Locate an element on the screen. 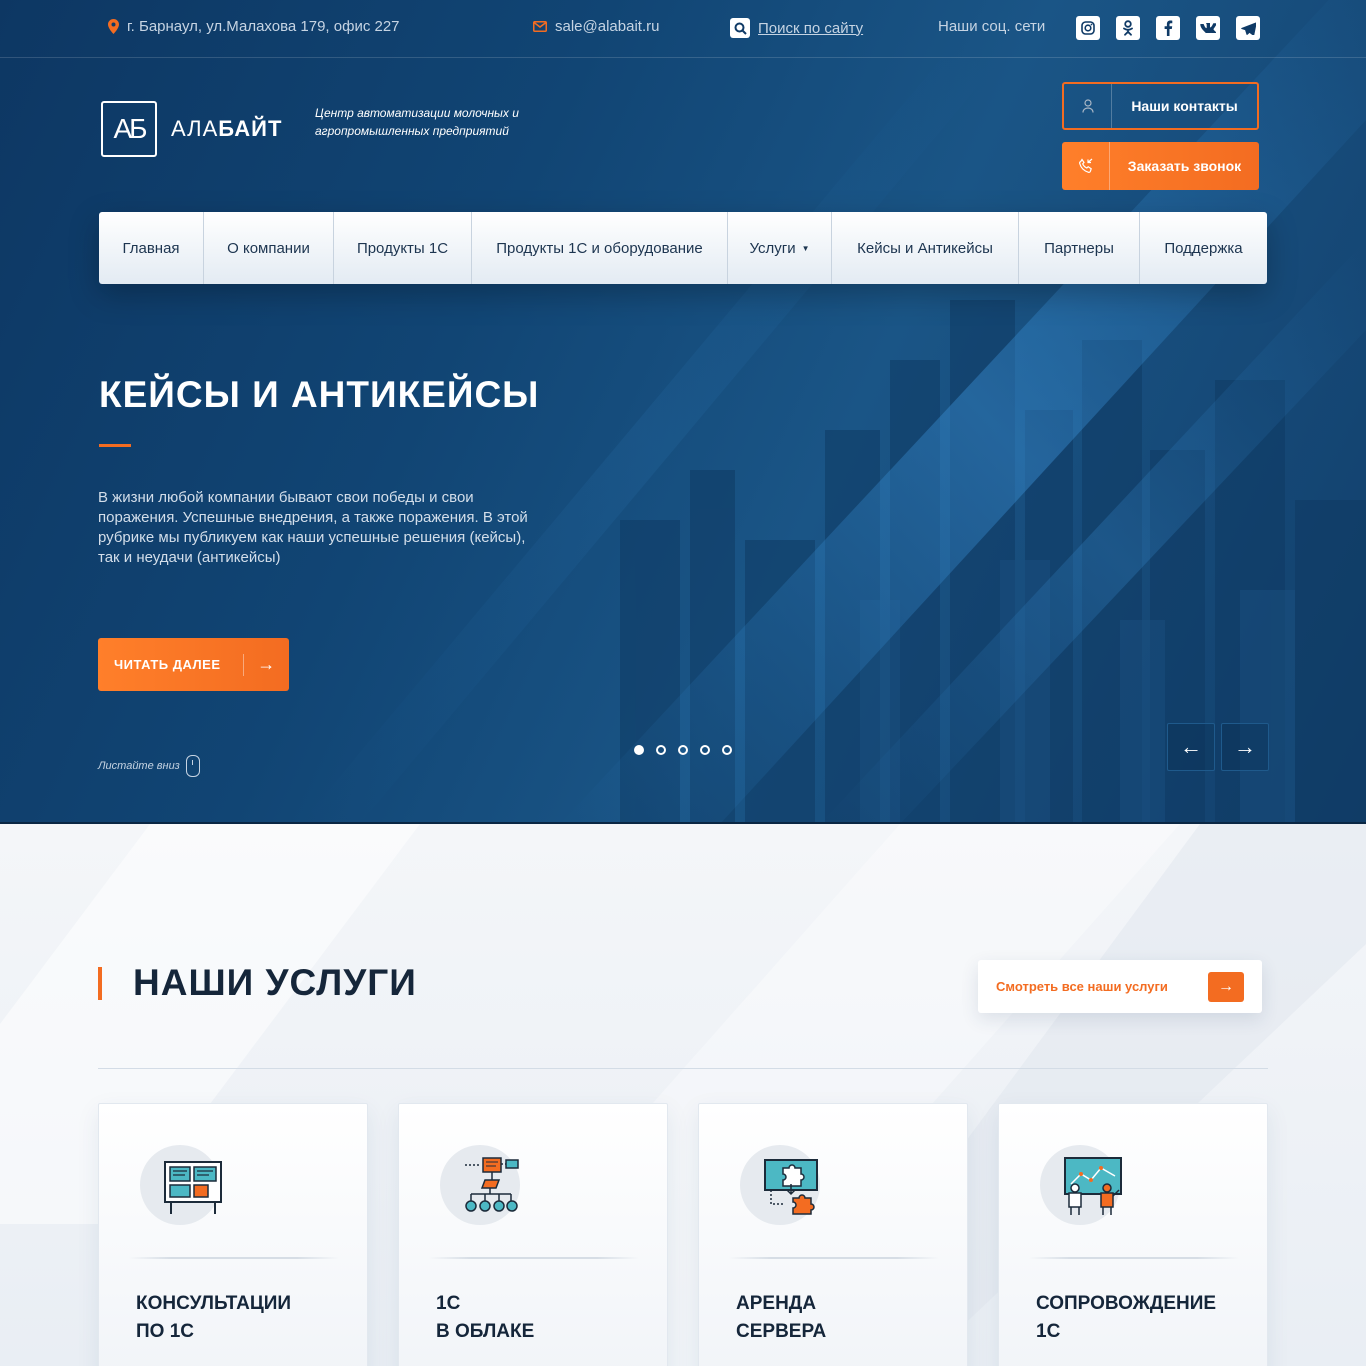 Image resolution: width=1366 pixels, height=1366 pixels. slider-dots is located at coordinates (683, 750).